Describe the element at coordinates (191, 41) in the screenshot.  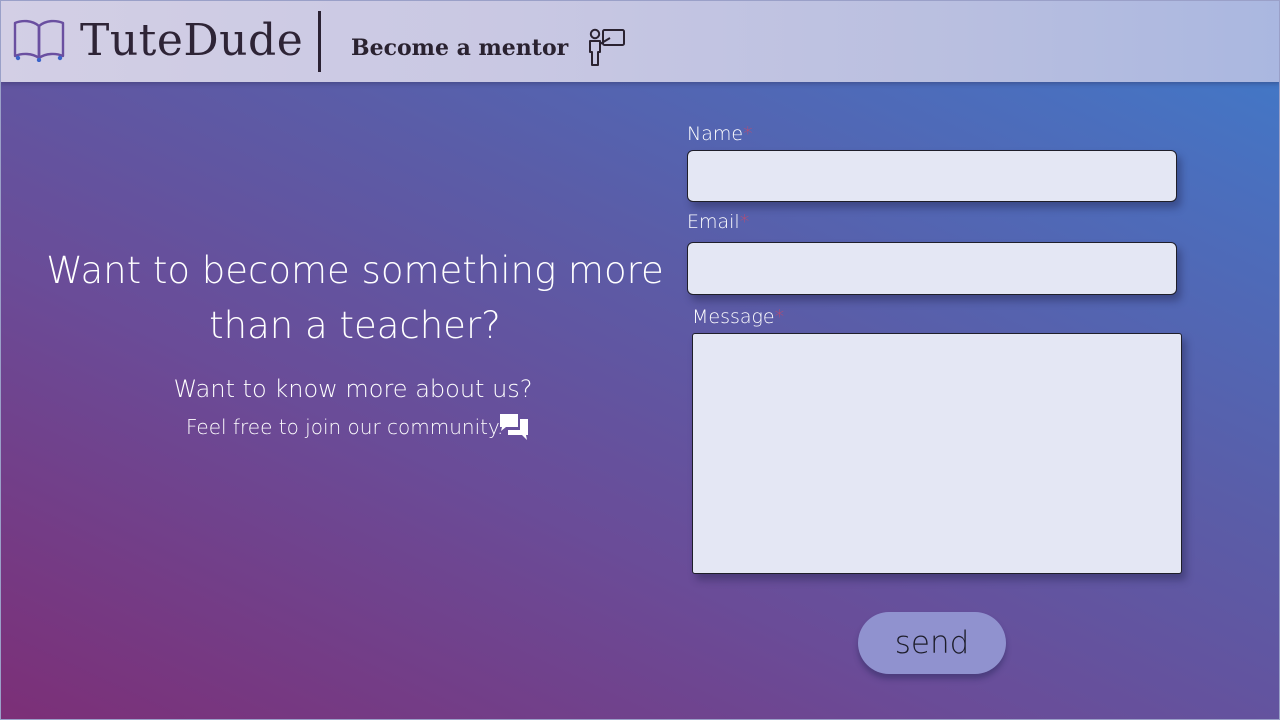
I see `brand-name: TuteDude` at that location.